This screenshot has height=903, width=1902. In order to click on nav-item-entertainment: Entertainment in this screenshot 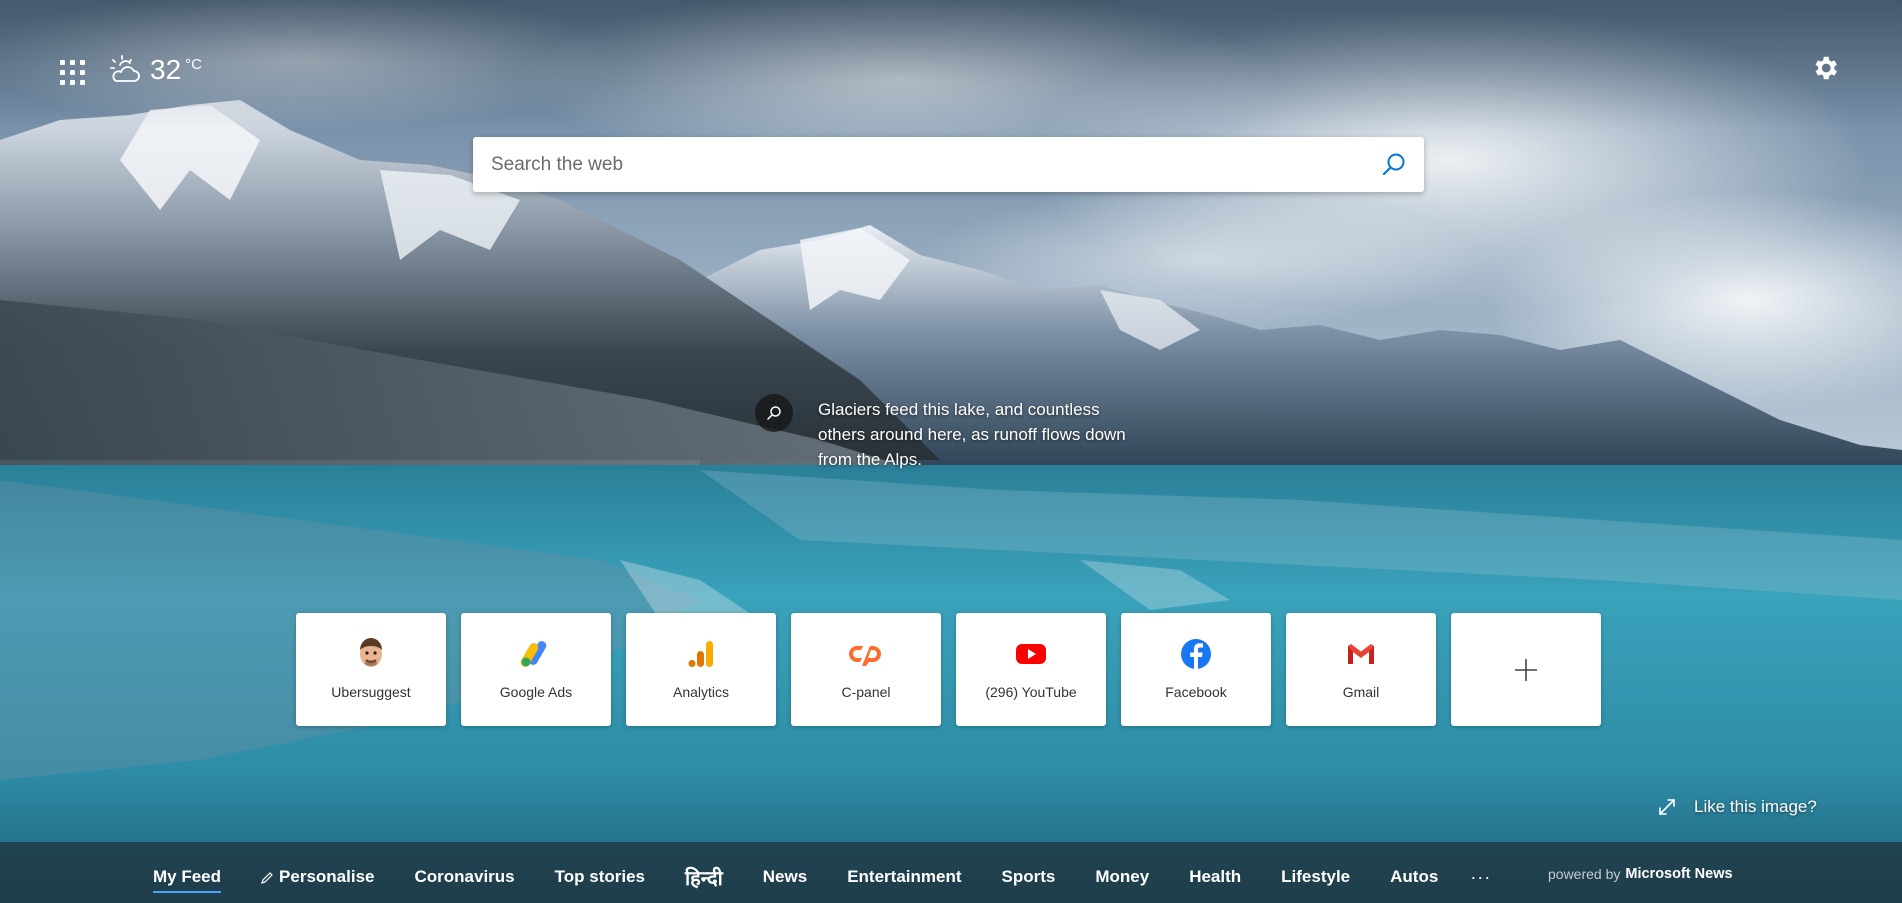, I will do `click(904, 877)`.